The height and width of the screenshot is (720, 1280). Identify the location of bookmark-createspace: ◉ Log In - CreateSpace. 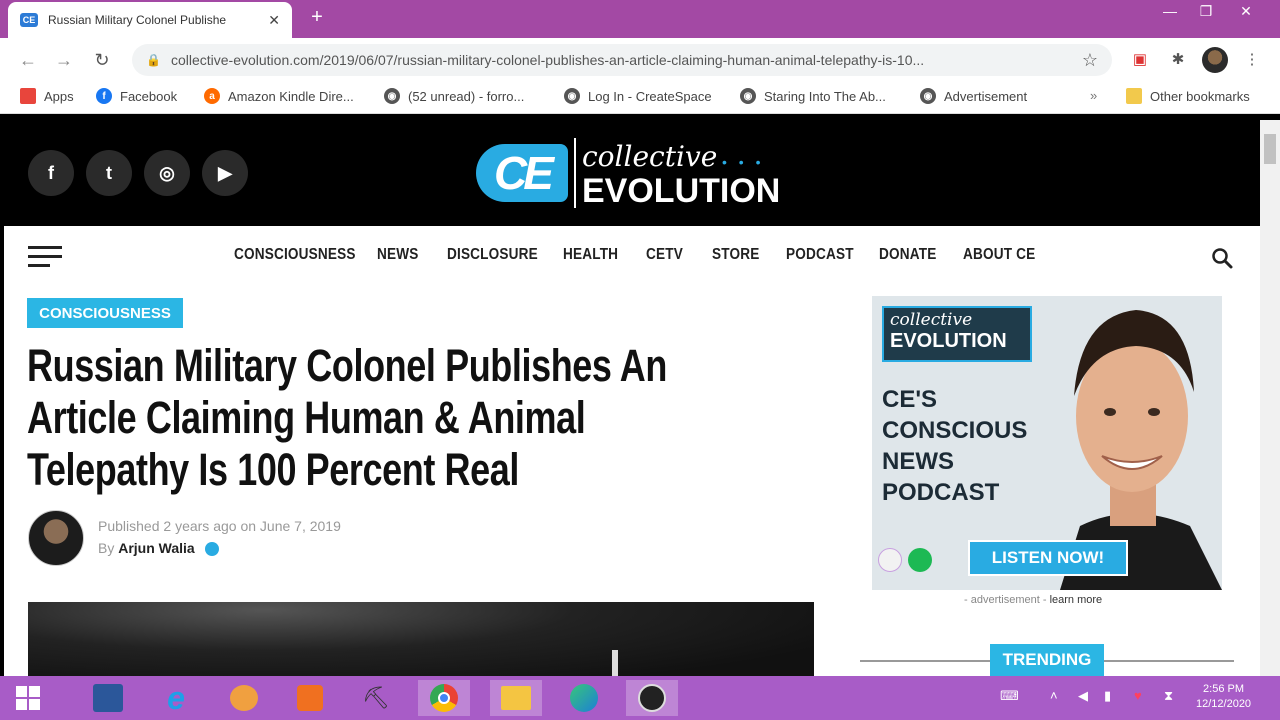
(638, 96).